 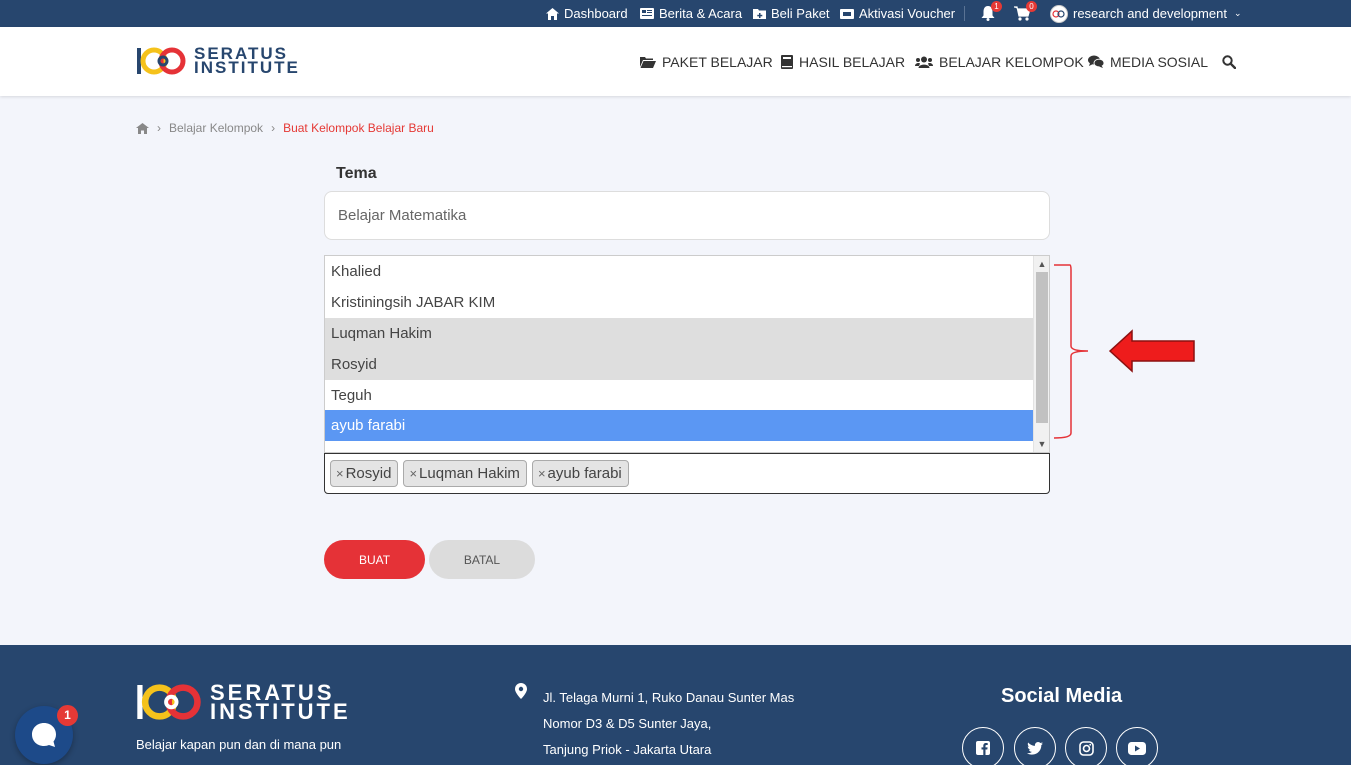 What do you see at coordinates (759, 14) in the screenshot?
I see `folder-plus-icon` at bounding box center [759, 14].